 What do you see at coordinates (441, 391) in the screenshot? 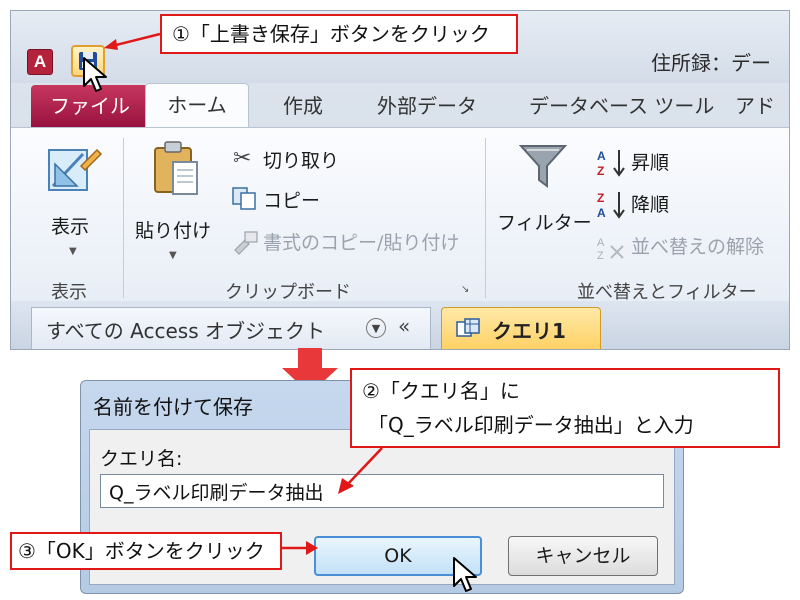
I see `callout-step2-line1: ②「クエリ名」に` at bounding box center [441, 391].